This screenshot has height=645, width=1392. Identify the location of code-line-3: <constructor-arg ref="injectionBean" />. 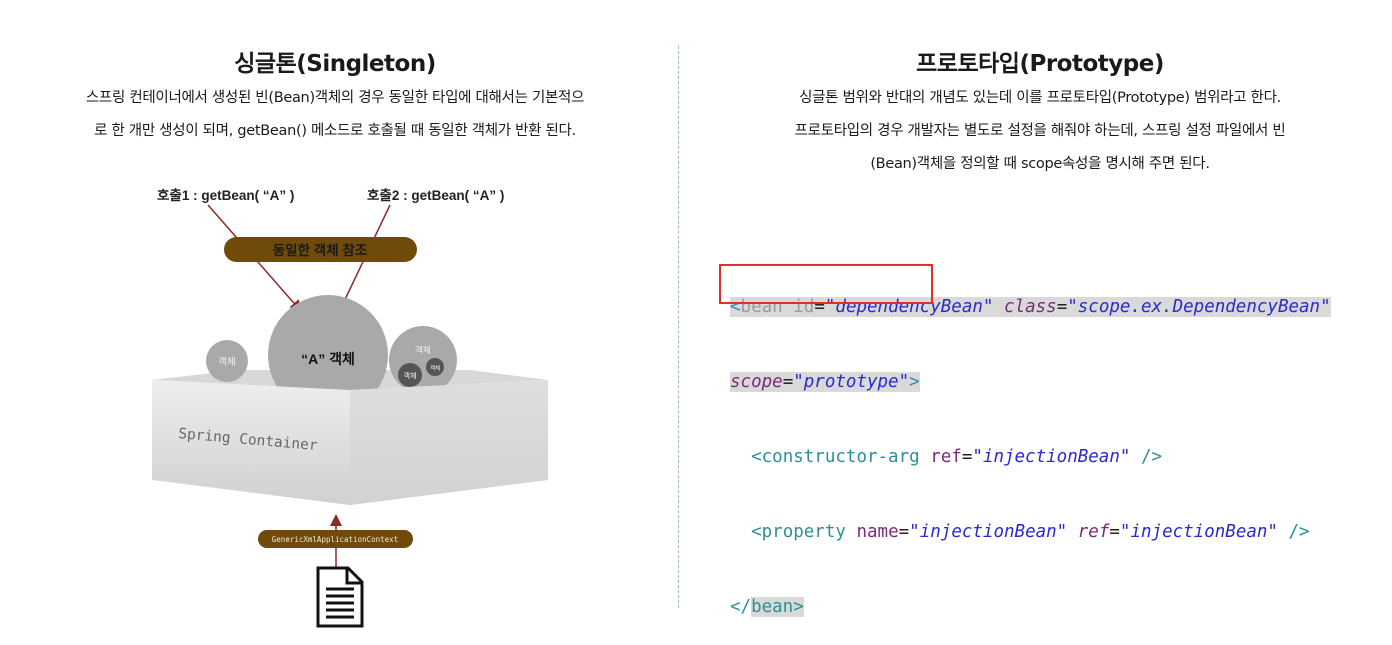
(1030, 457).